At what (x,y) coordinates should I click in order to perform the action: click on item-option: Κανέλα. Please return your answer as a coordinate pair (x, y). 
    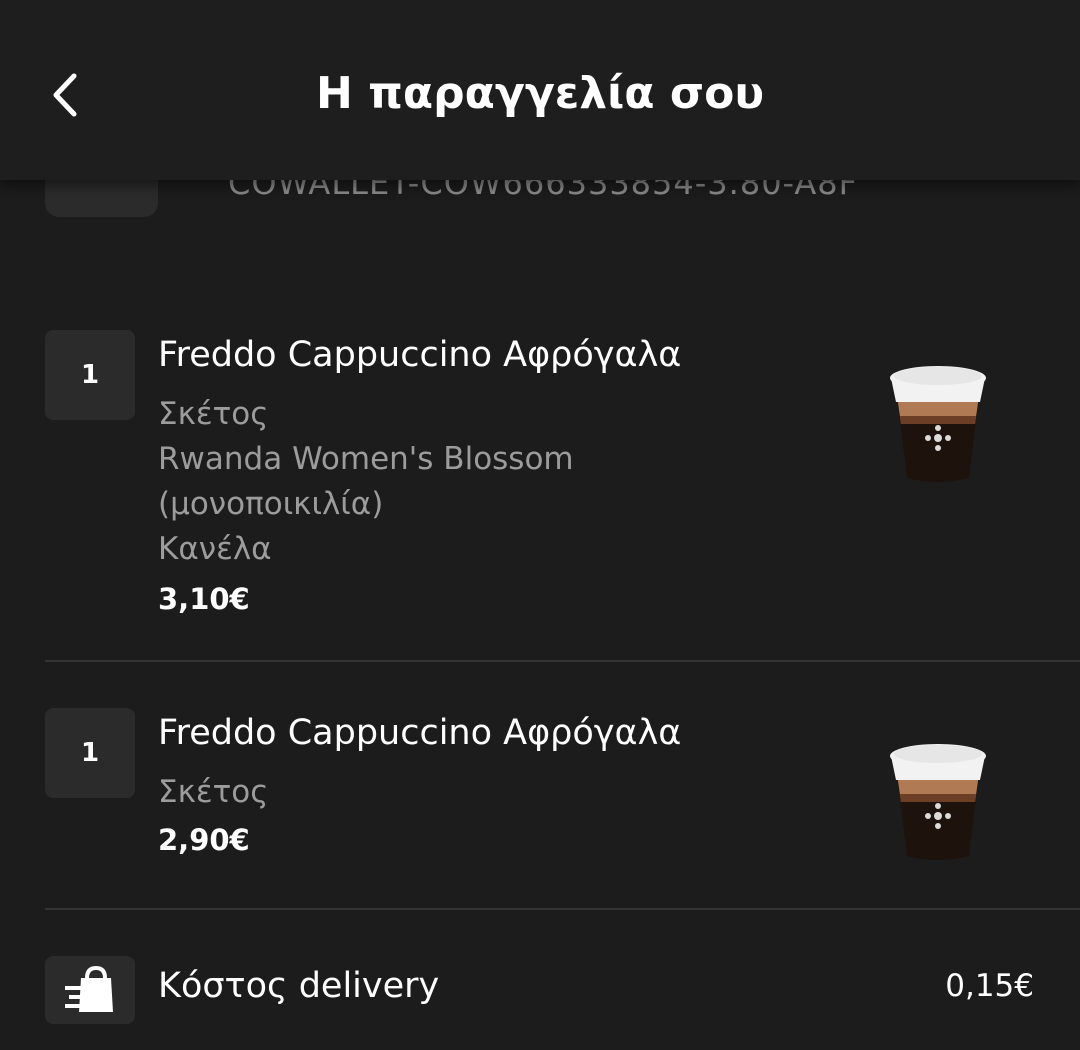
    Looking at the image, I should click on (215, 549).